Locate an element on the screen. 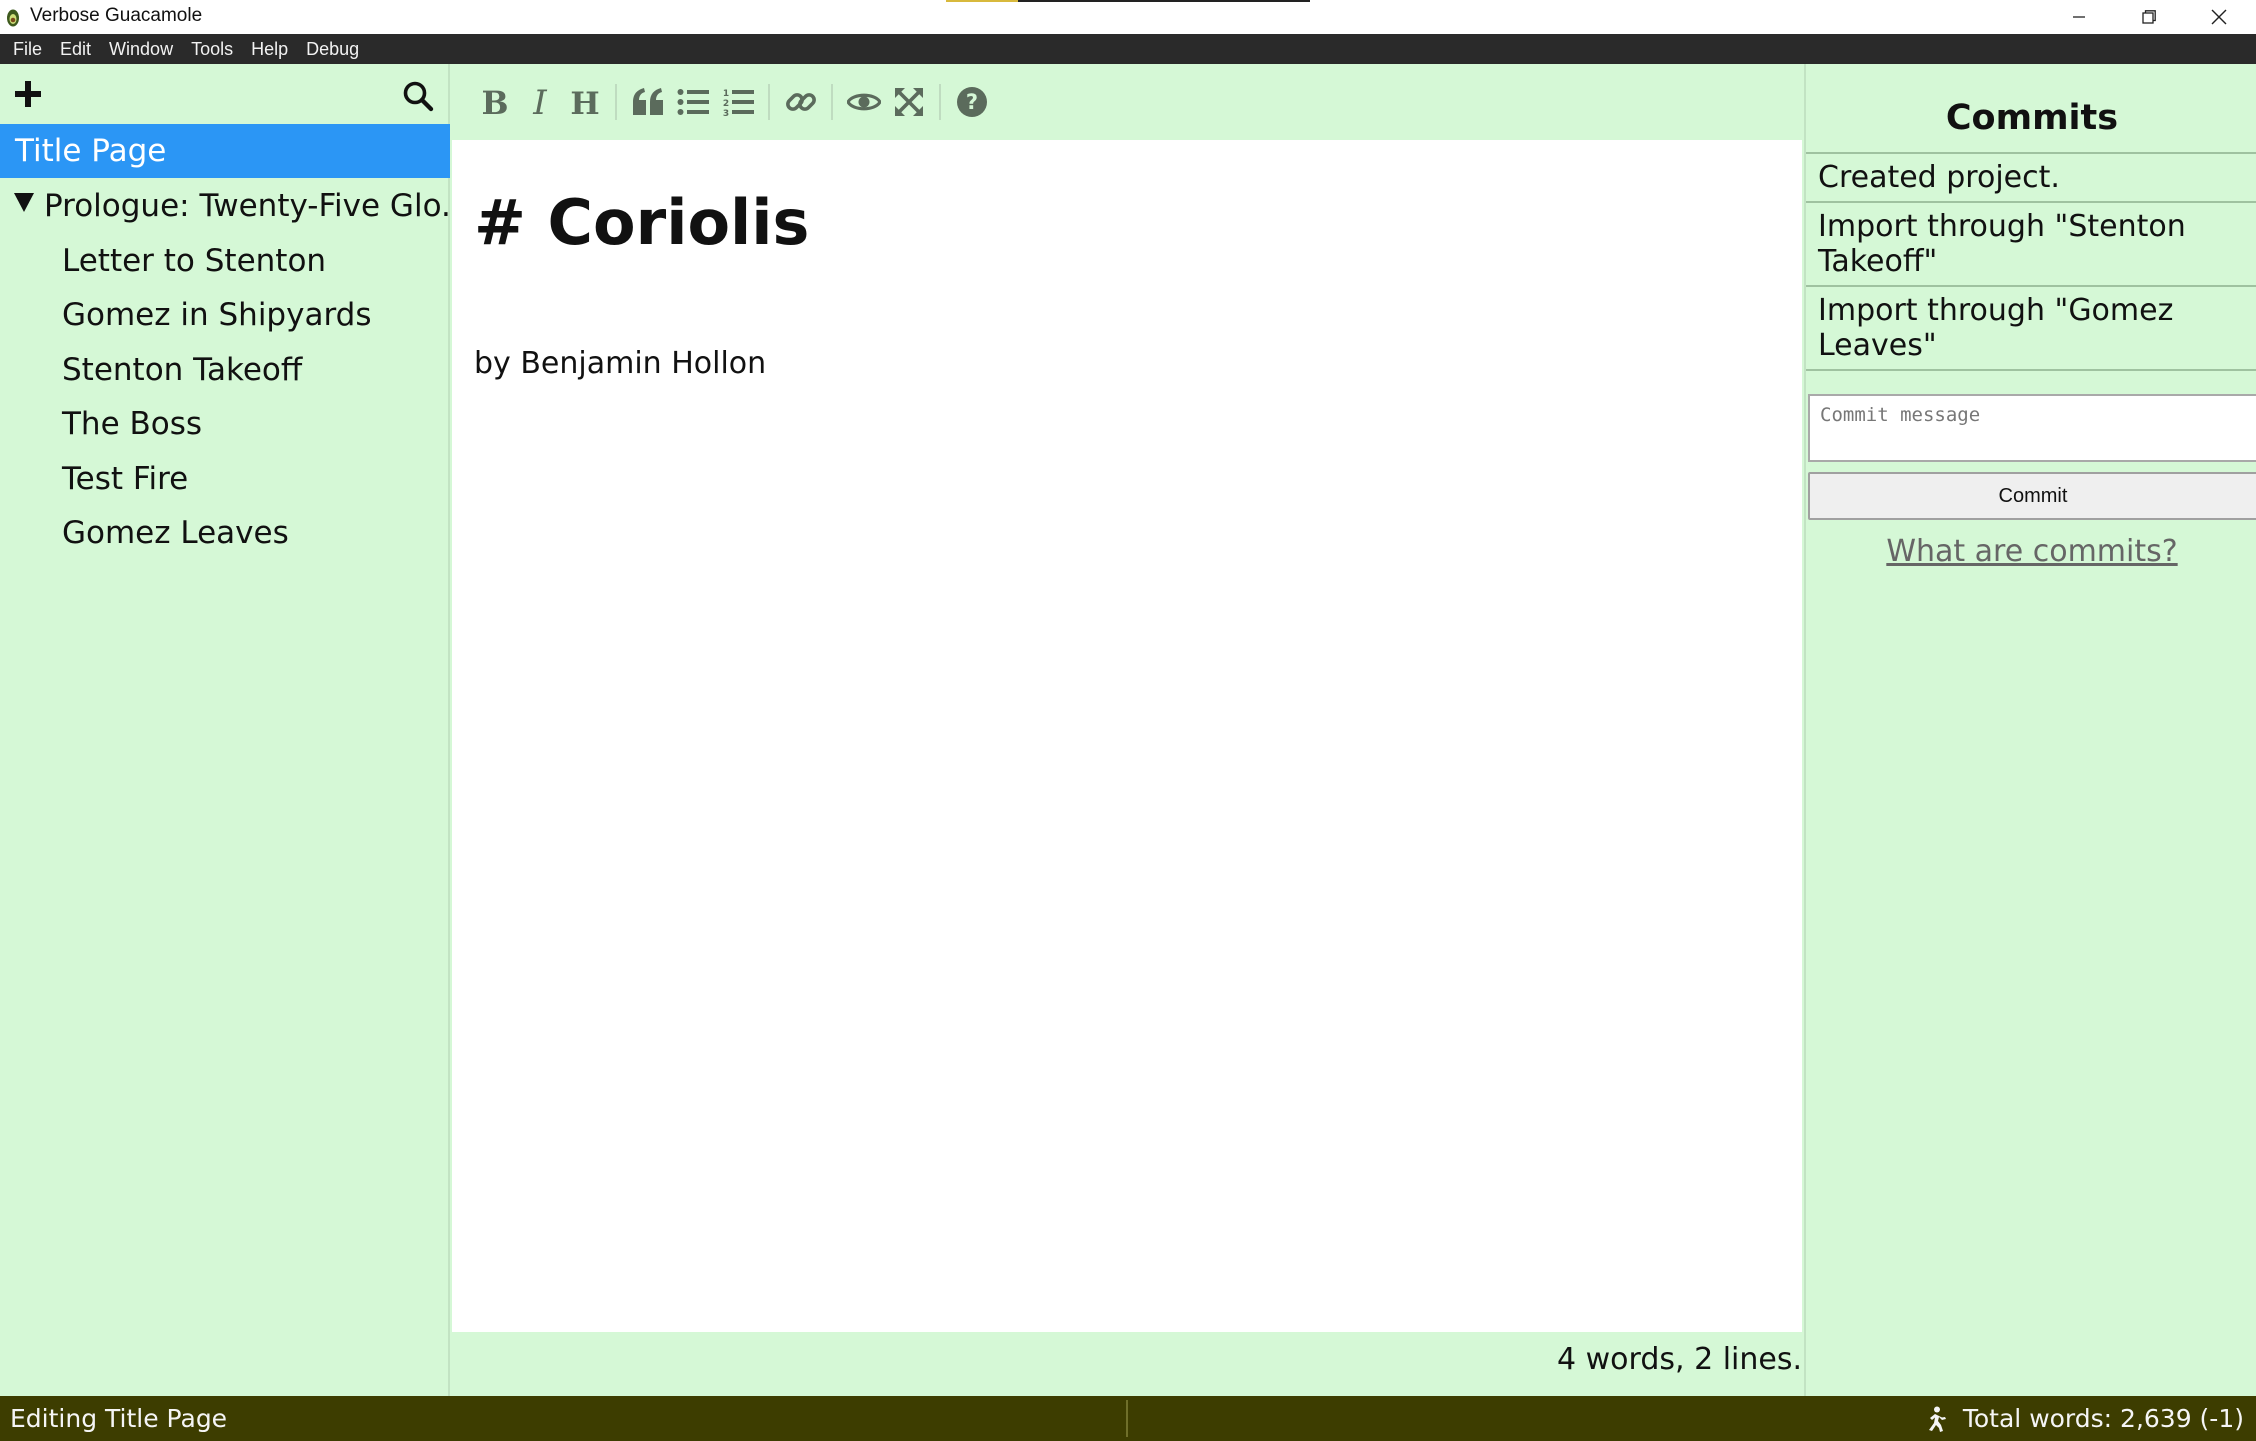  svg-text: I is located at coordinates (539, 102).